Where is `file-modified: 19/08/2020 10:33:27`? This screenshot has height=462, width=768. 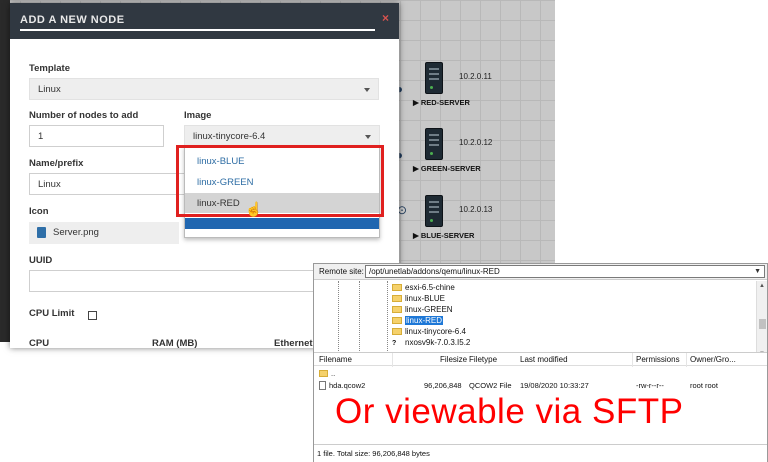
file-modified: 19/08/2020 10:33:27 is located at coordinates (554, 385).